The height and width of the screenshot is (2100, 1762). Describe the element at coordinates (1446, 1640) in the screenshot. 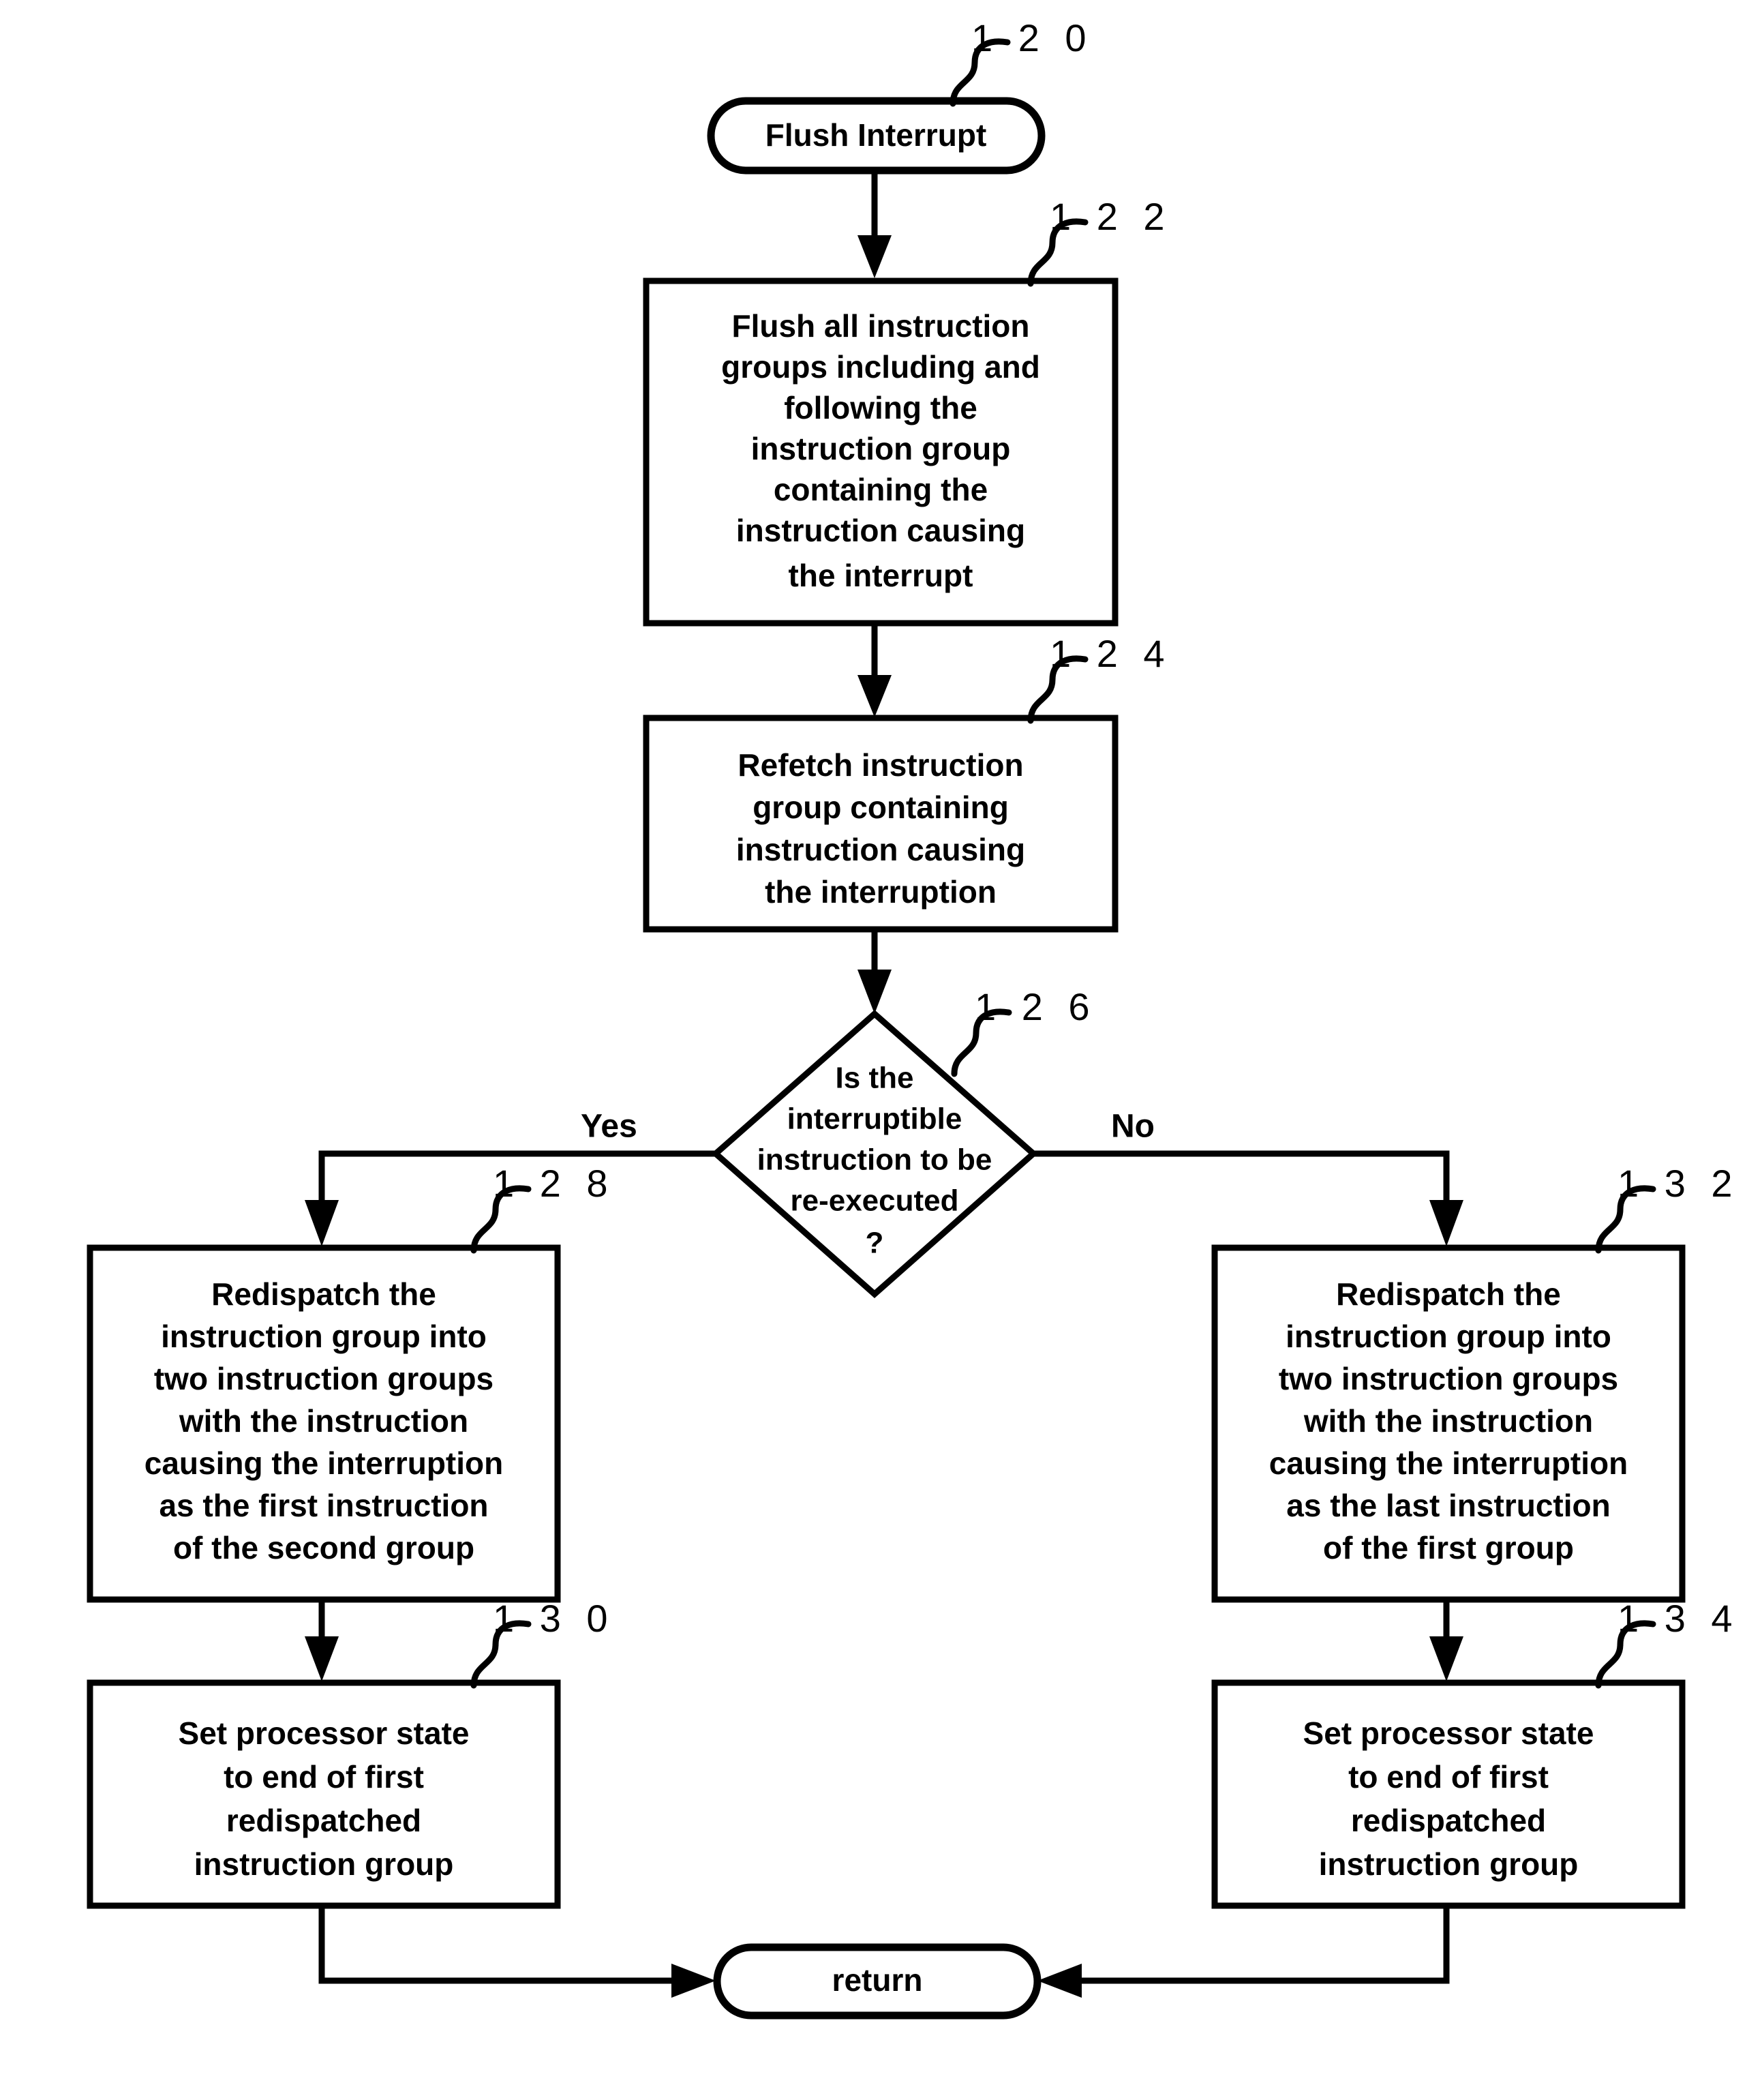

I see `edge-redispatch-last-to-set-state-right` at that location.